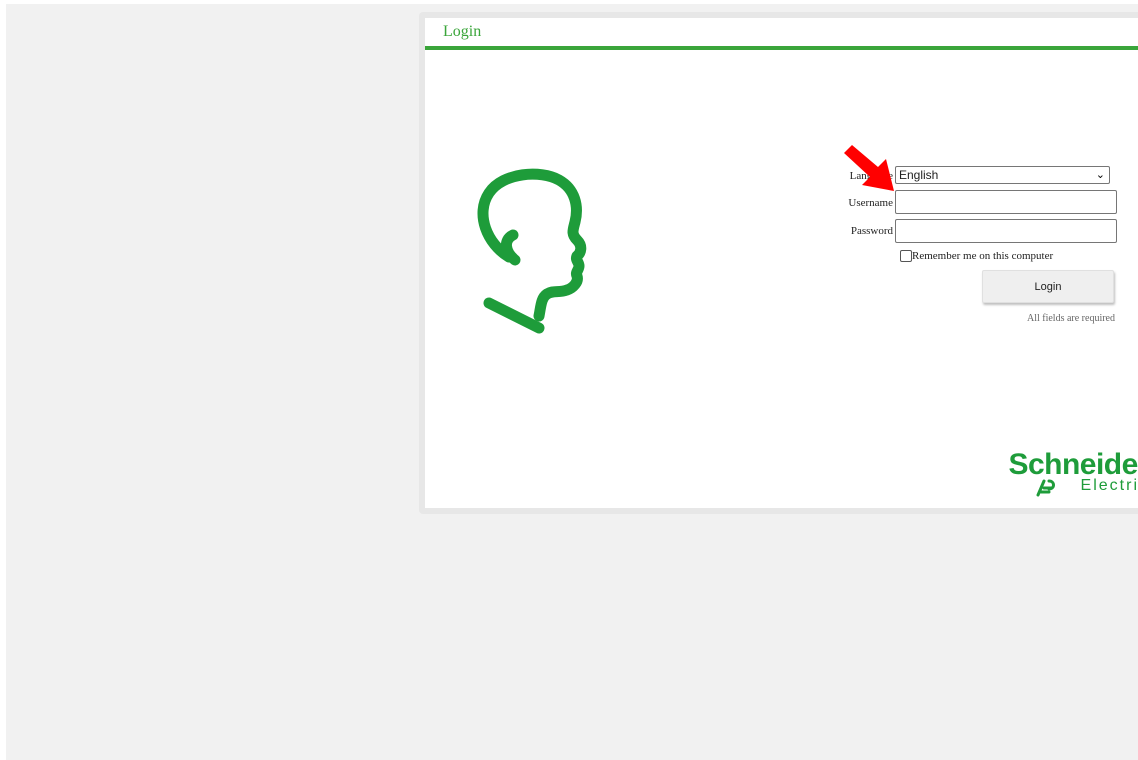 The height and width of the screenshot is (760, 1138). Describe the element at coordinates (906, 256) in the screenshot. I see `remember-me-checkbox` at that location.